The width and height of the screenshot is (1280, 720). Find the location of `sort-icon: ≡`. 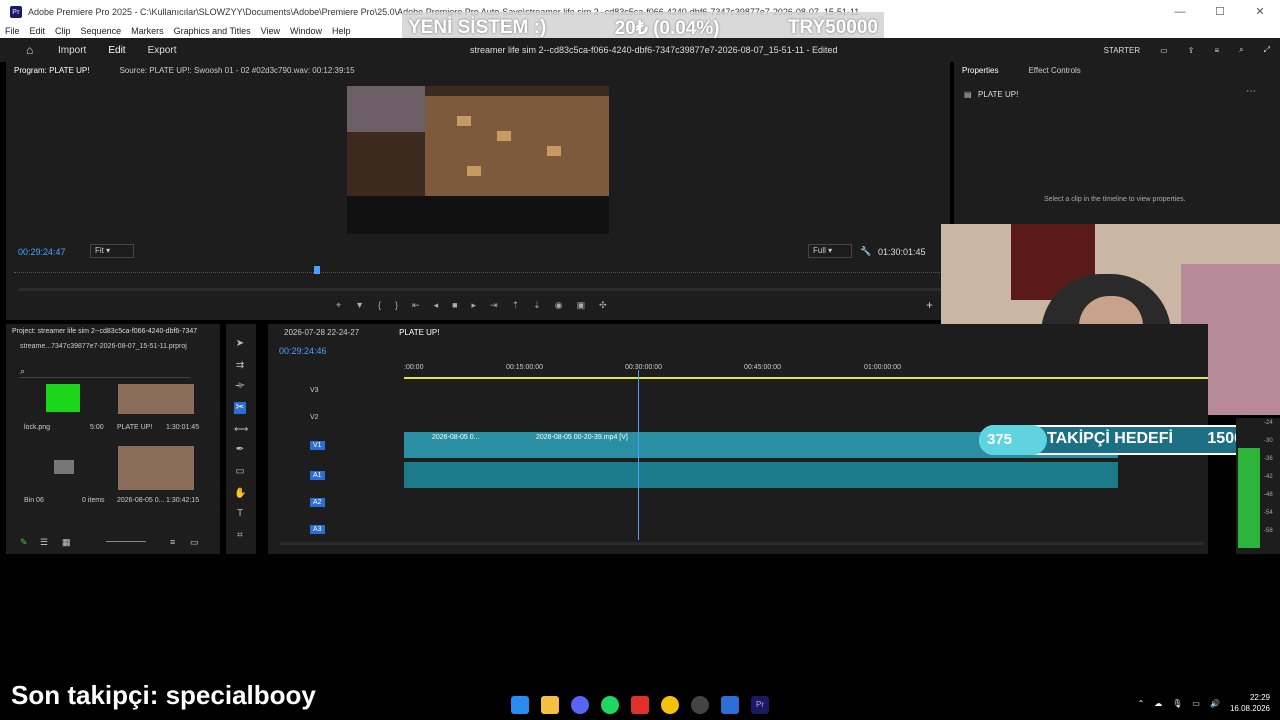

sort-icon: ≡ is located at coordinates (172, 542).